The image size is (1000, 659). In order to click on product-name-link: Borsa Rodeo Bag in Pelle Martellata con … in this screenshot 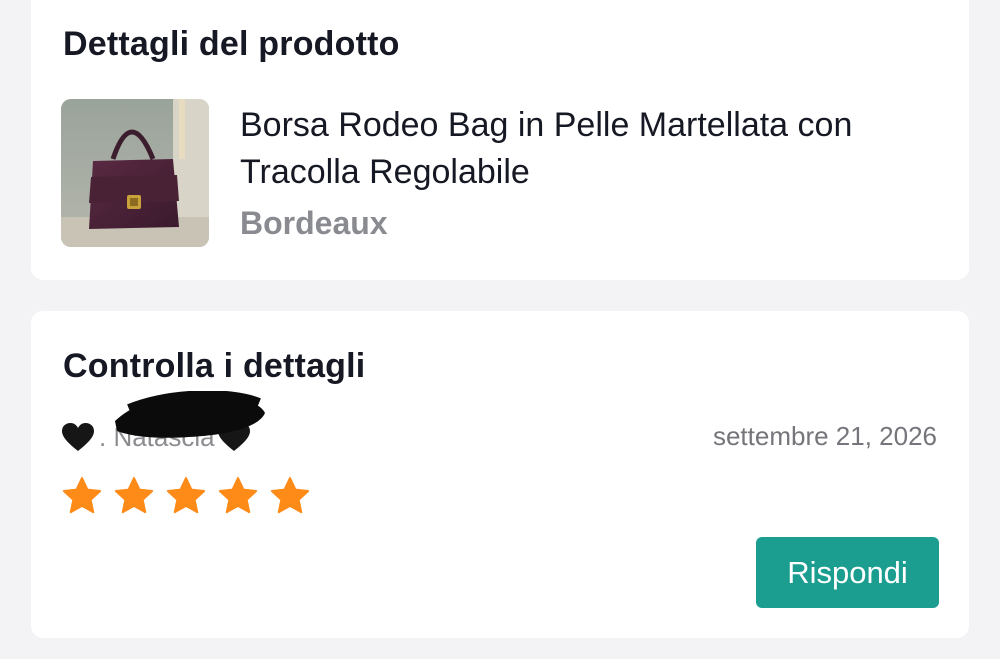, I will do `click(595, 149)`.